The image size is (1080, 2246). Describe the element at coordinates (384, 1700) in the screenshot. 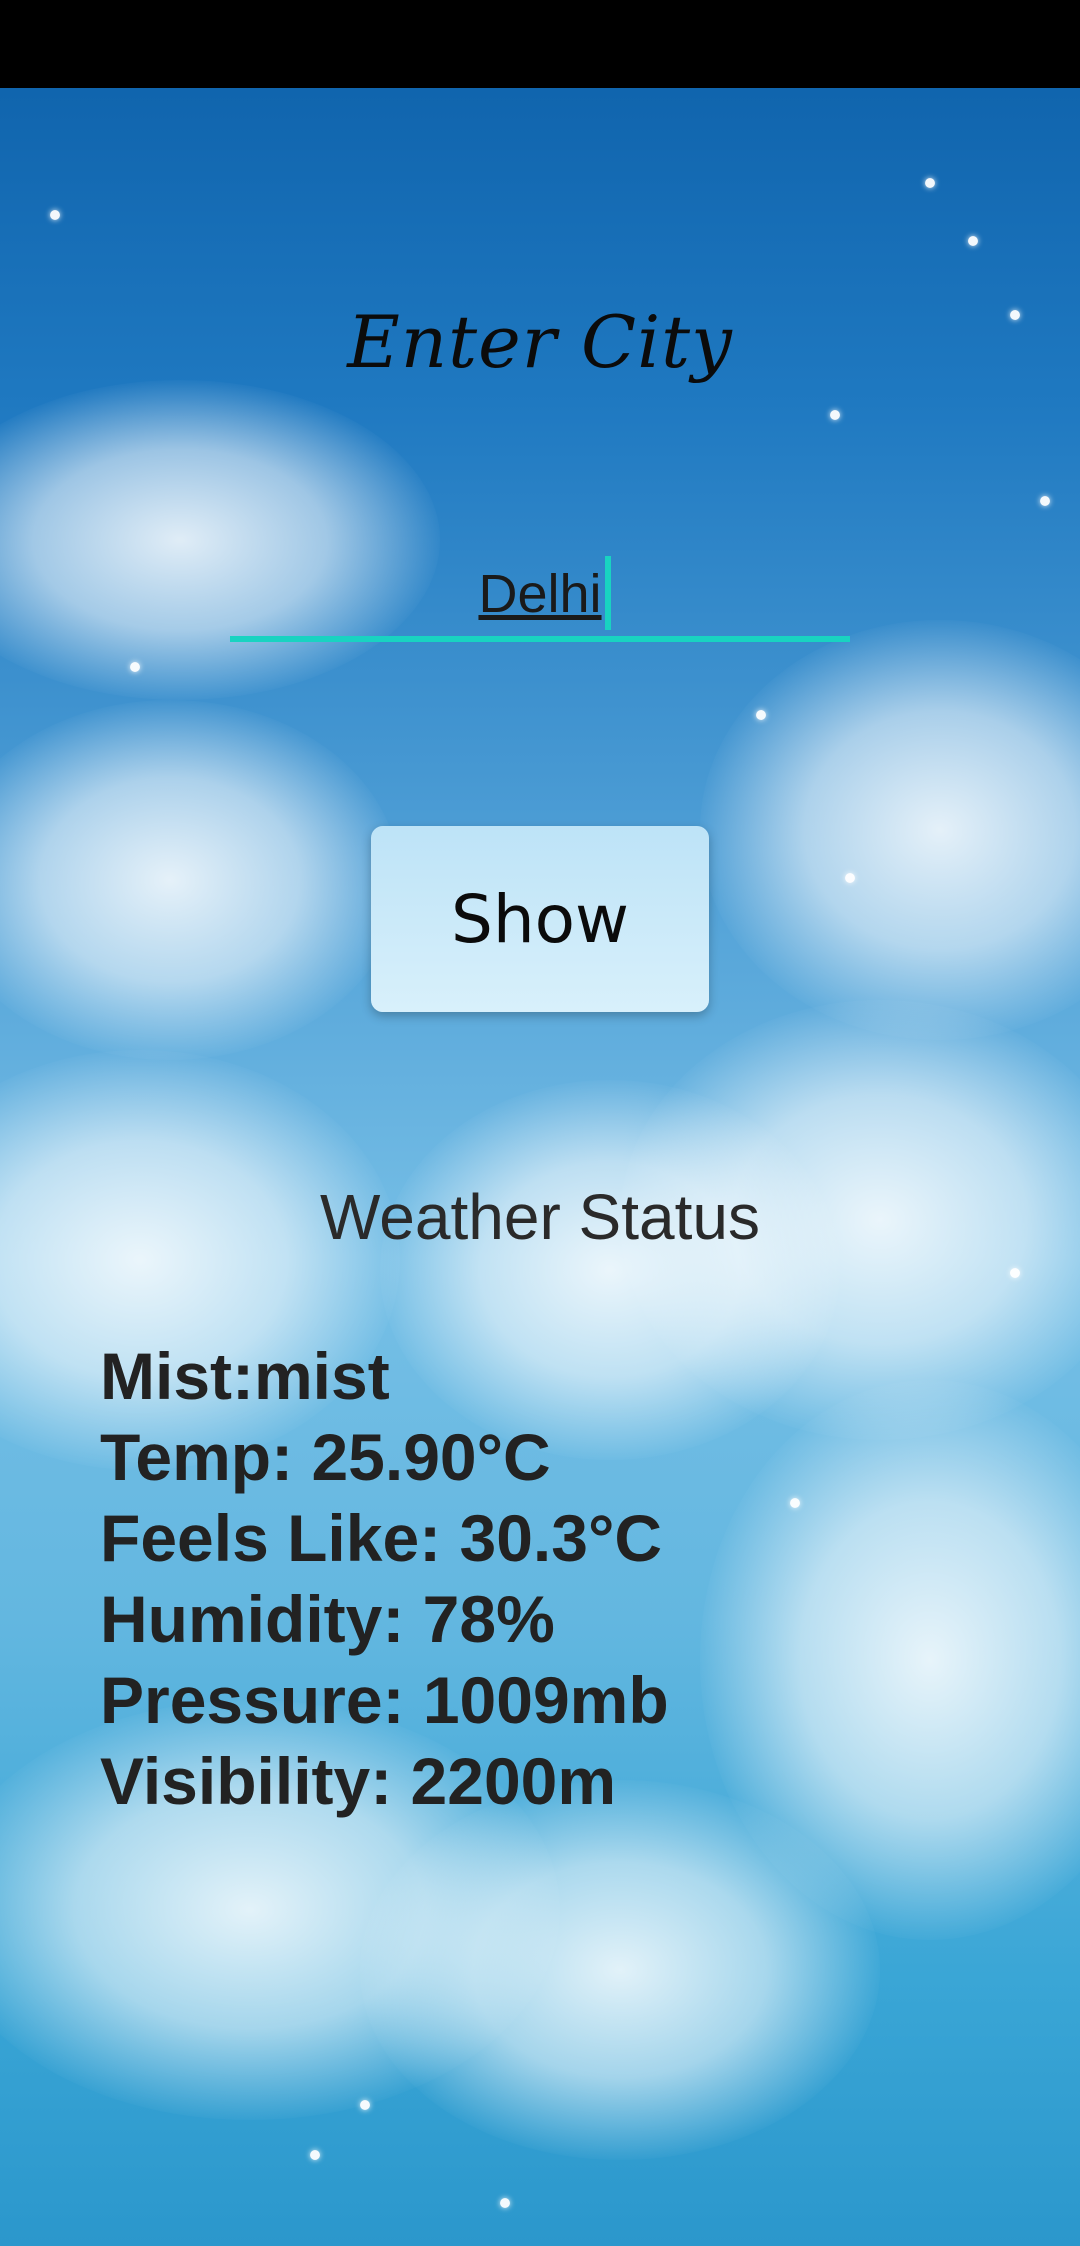

I see `weather-pressure: Pressure: 1009mb` at that location.